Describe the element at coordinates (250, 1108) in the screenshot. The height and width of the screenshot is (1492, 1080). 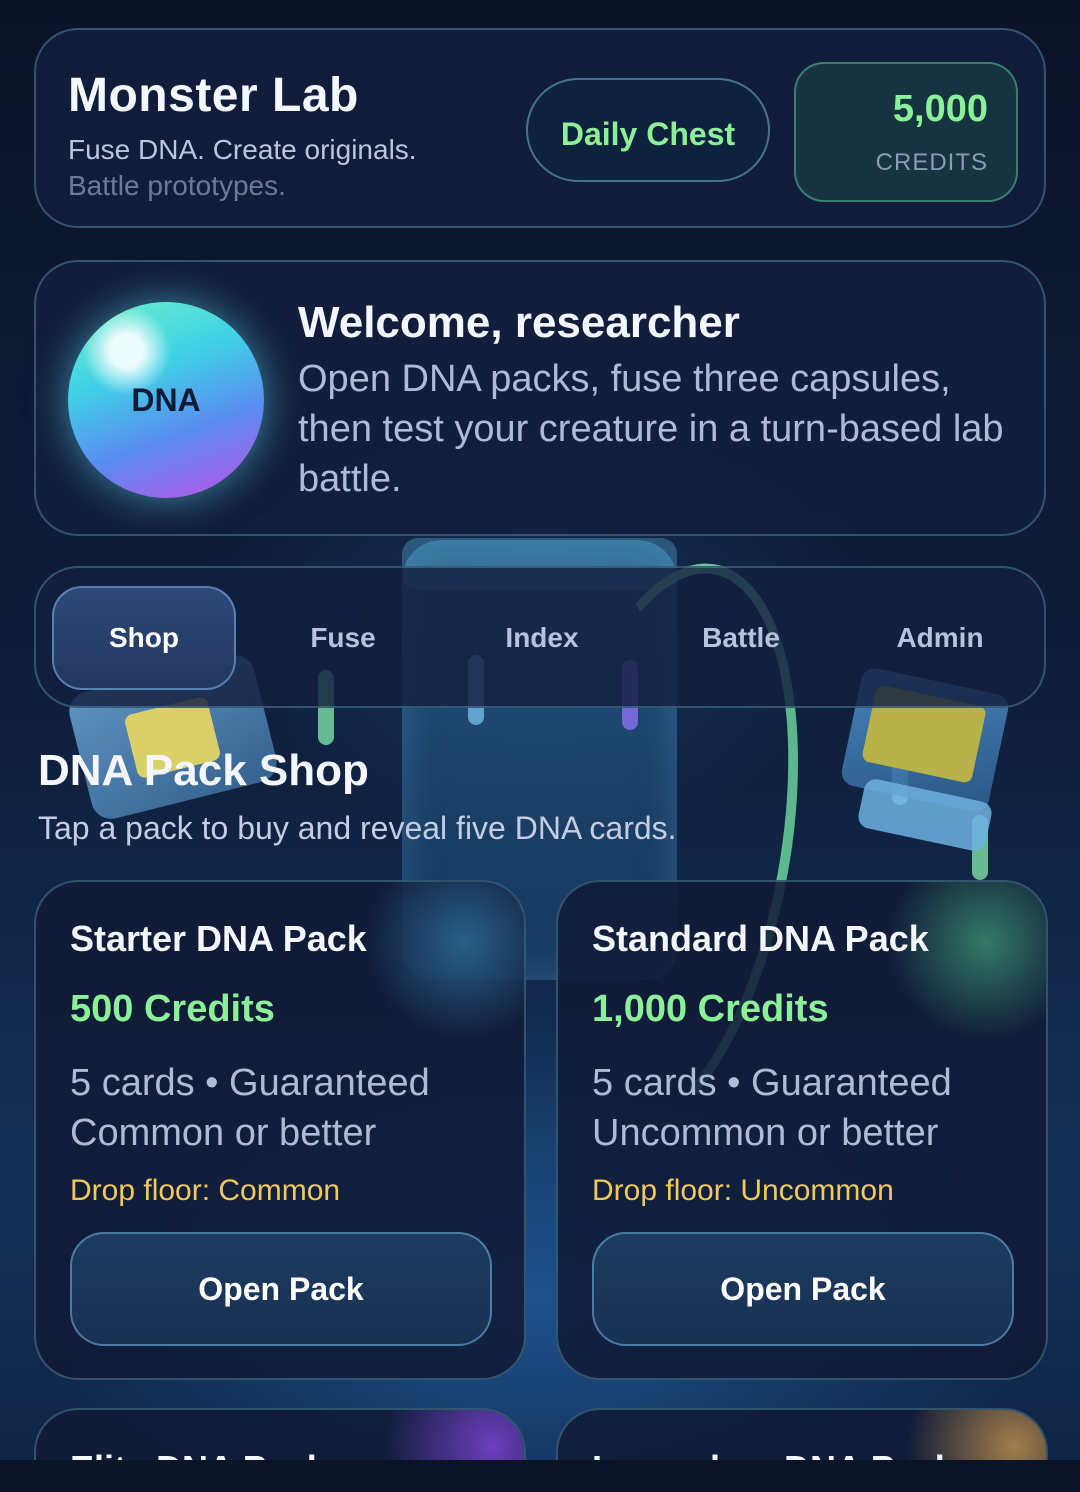
I see `pack-description: 5 cards • Guaranteed Common or better` at that location.